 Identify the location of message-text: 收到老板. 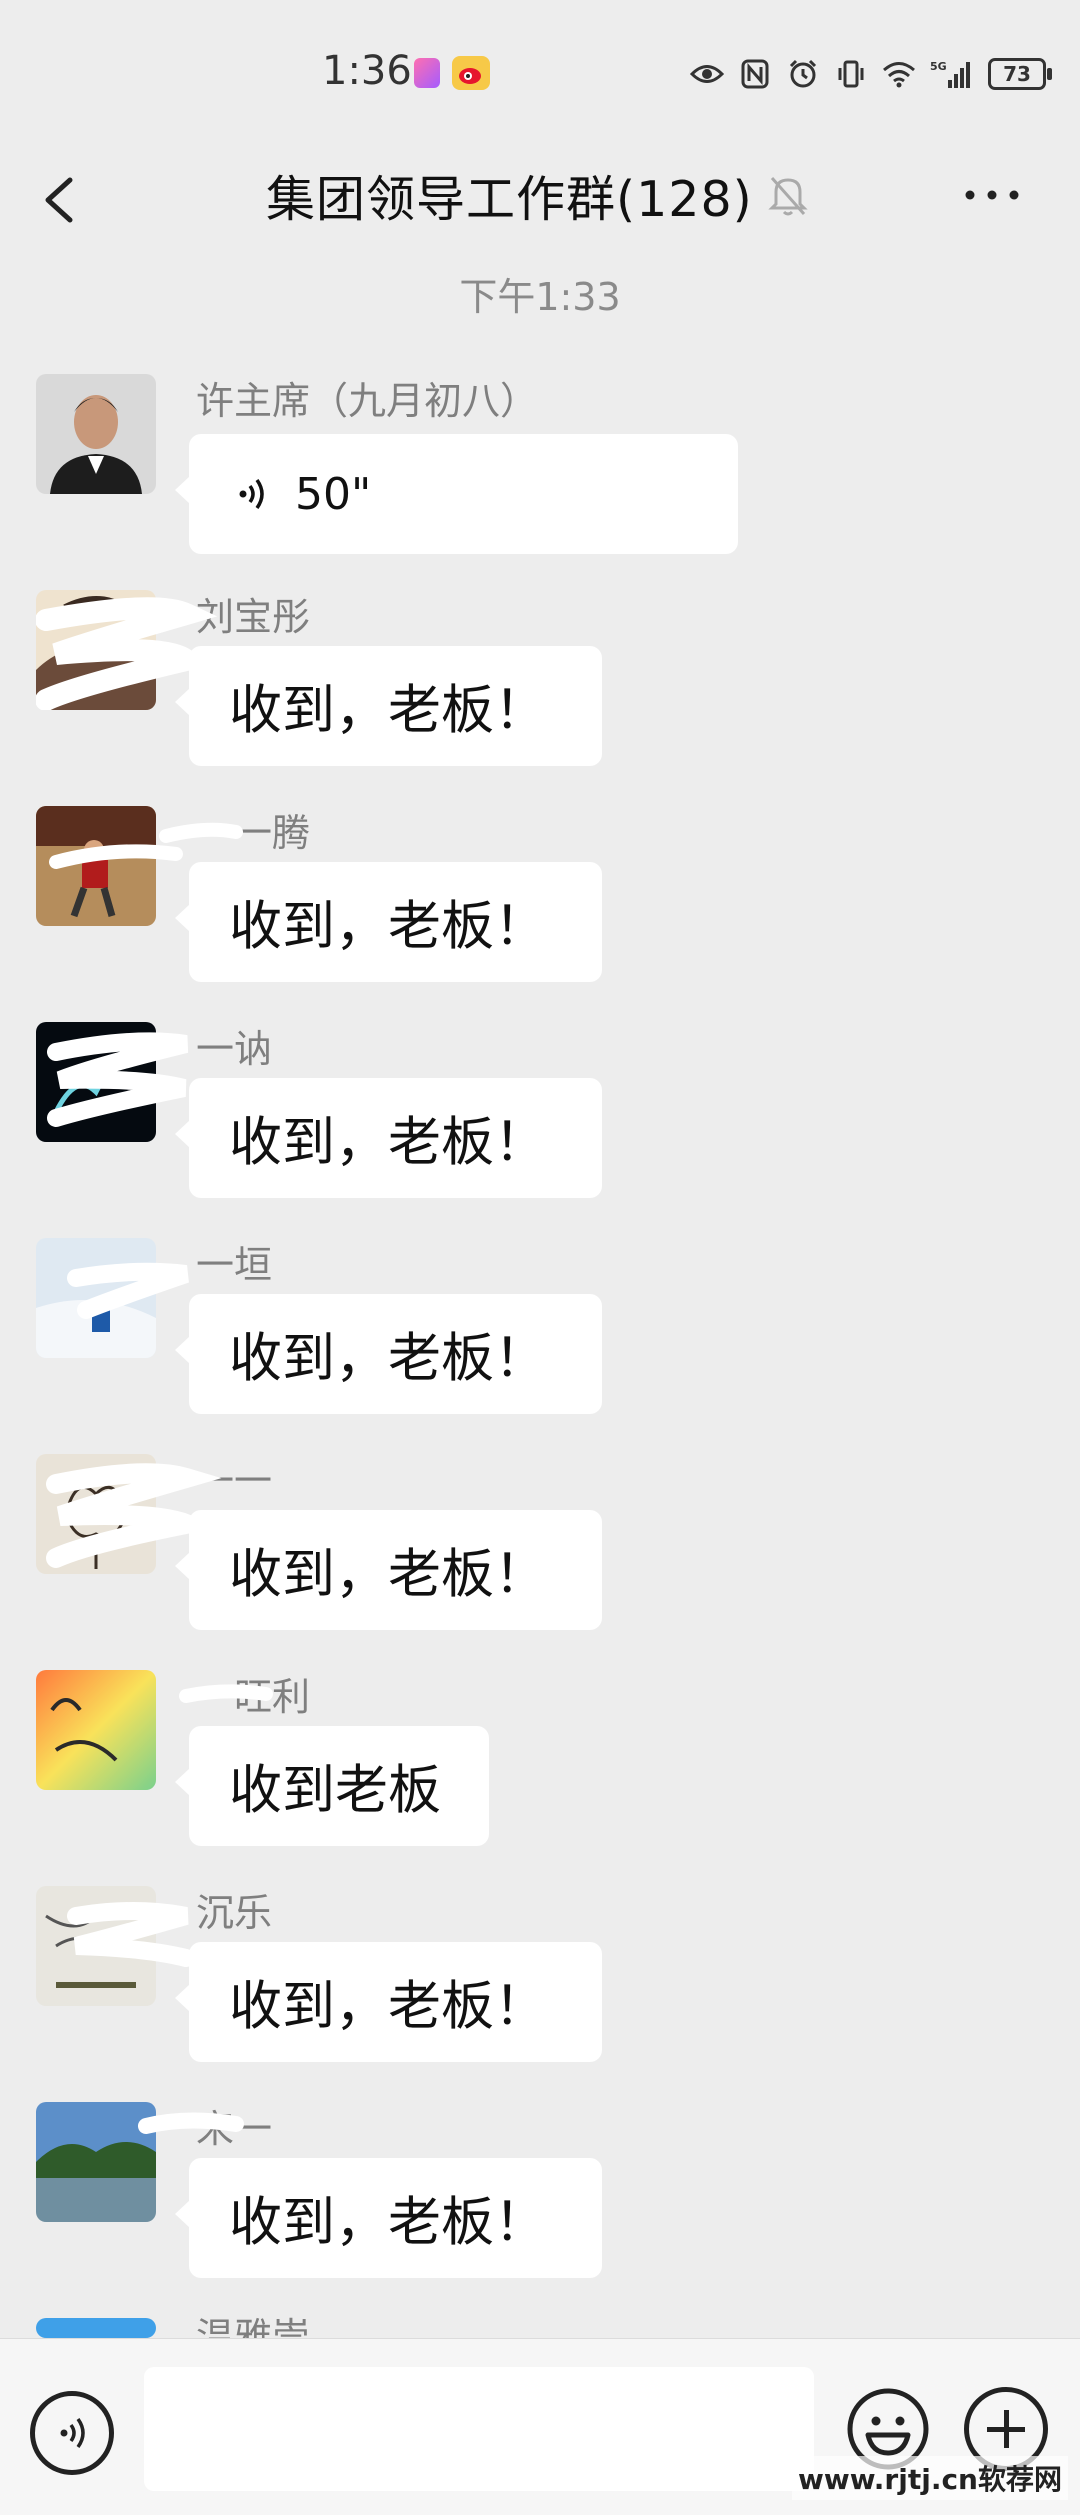
(335, 1790).